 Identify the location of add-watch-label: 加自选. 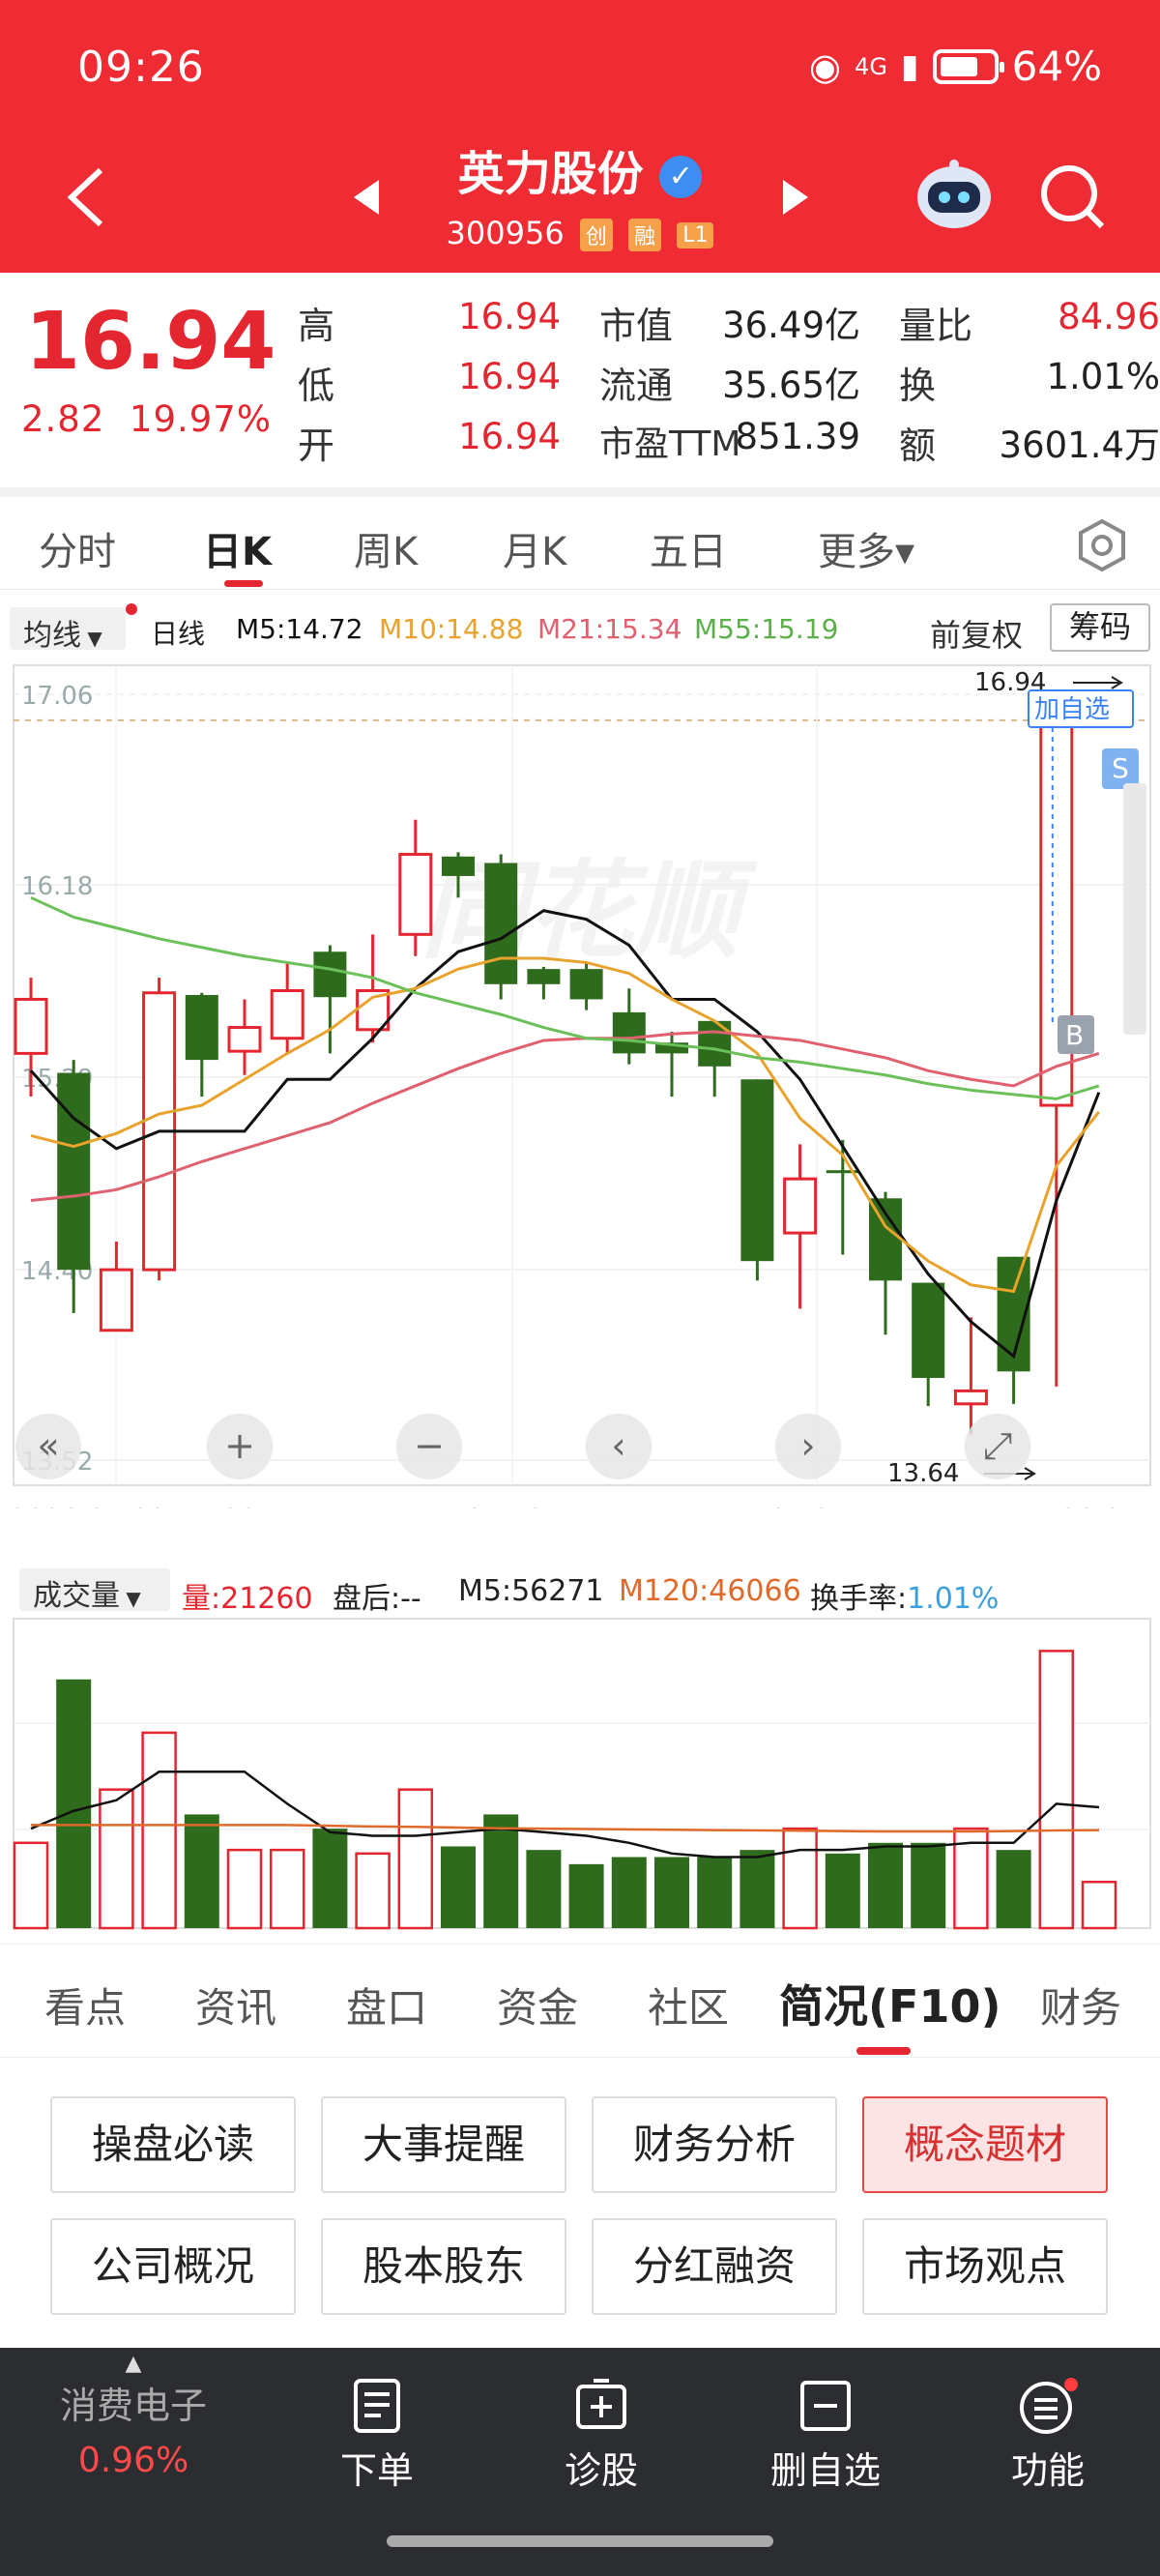
(1072, 709).